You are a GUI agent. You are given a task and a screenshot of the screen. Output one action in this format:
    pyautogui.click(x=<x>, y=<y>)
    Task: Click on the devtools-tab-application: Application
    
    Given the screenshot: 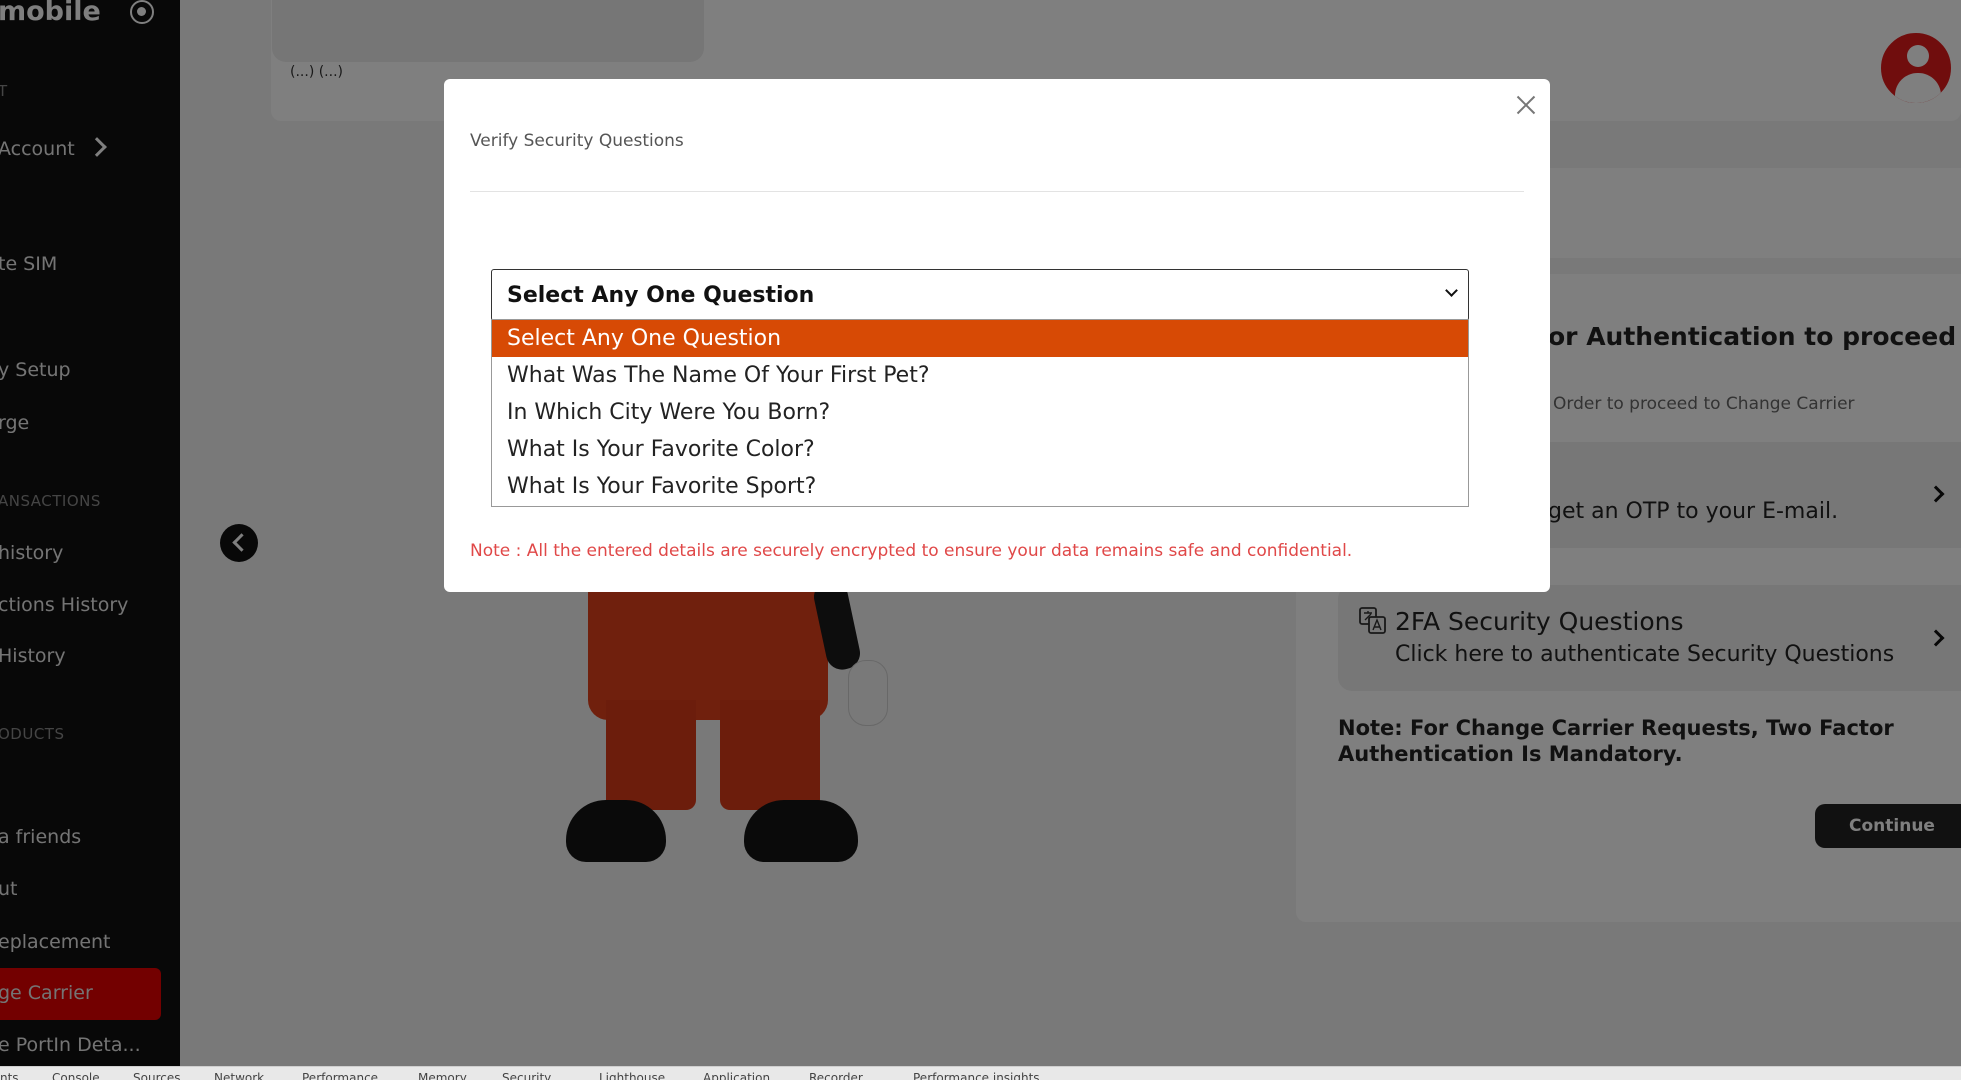 What is the action you would take?
    pyautogui.click(x=736, y=1075)
    